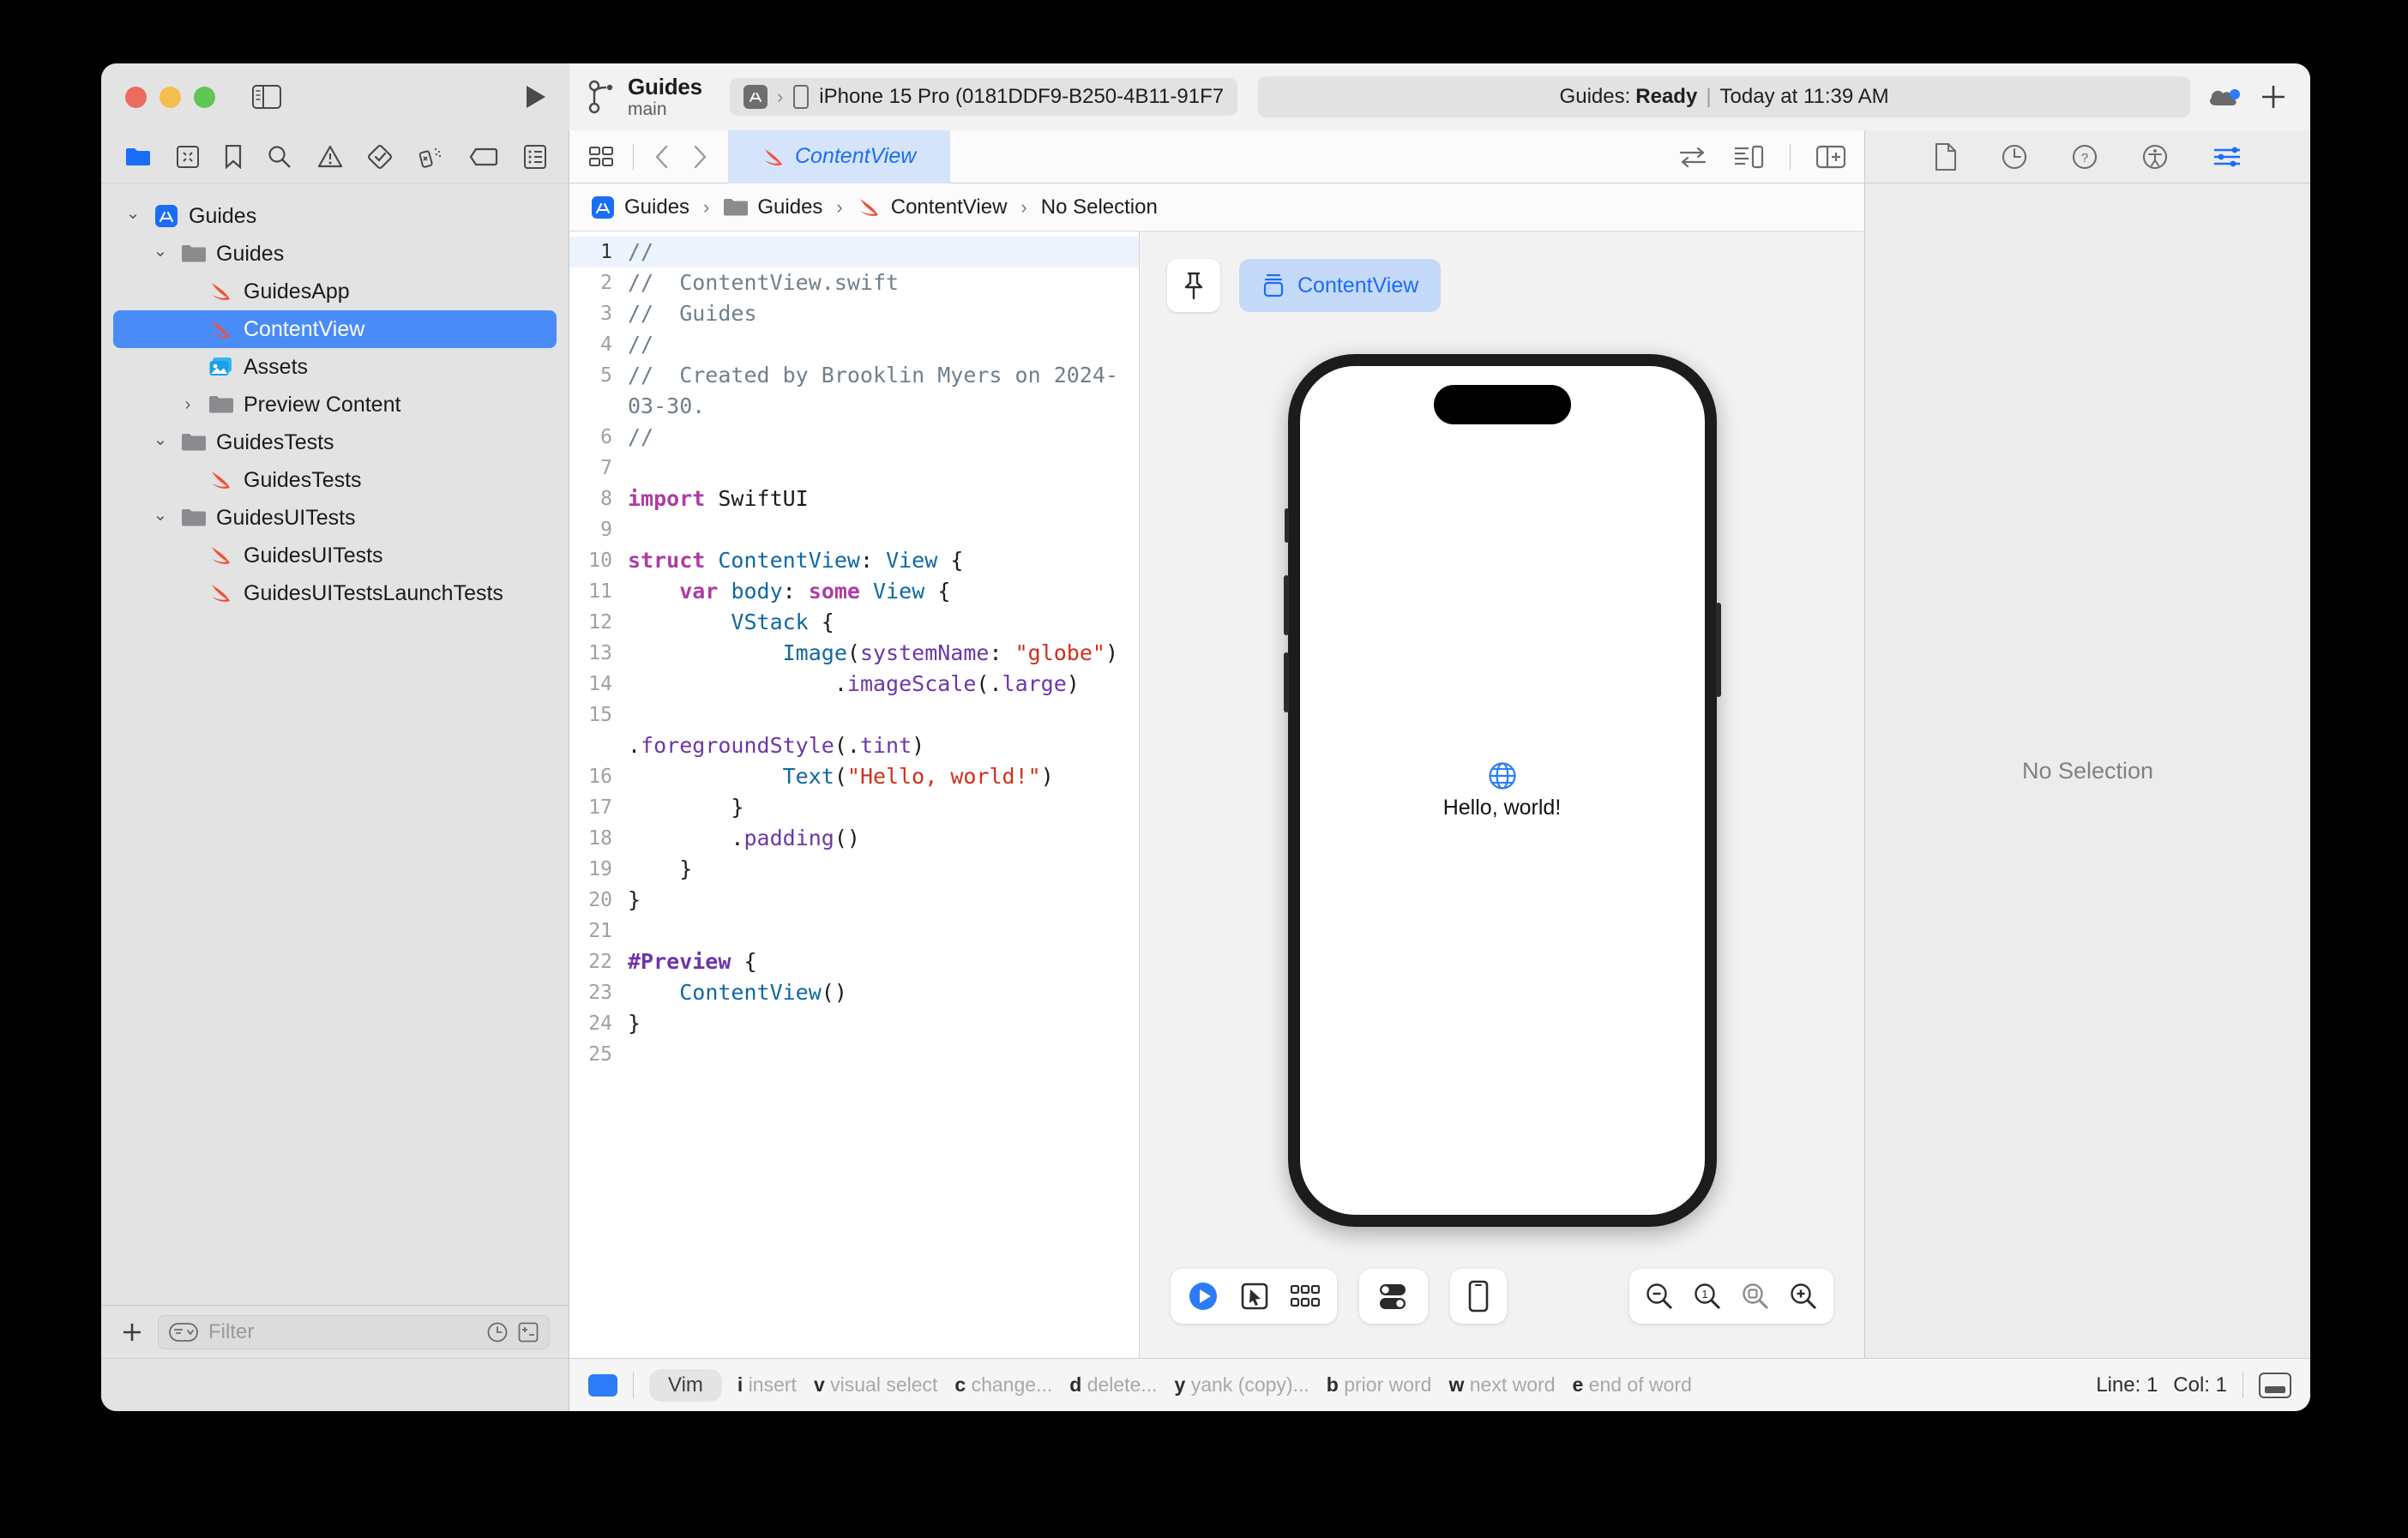 Image resolution: width=2408 pixels, height=1538 pixels. I want to click on back-button, so click(662, 157).